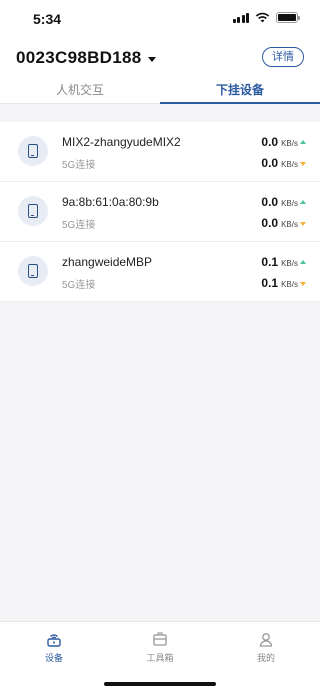 This screenshot has height=692, width=320. I want to click on tabbar-item-toolbox: 工具箱, so click(160, 647).